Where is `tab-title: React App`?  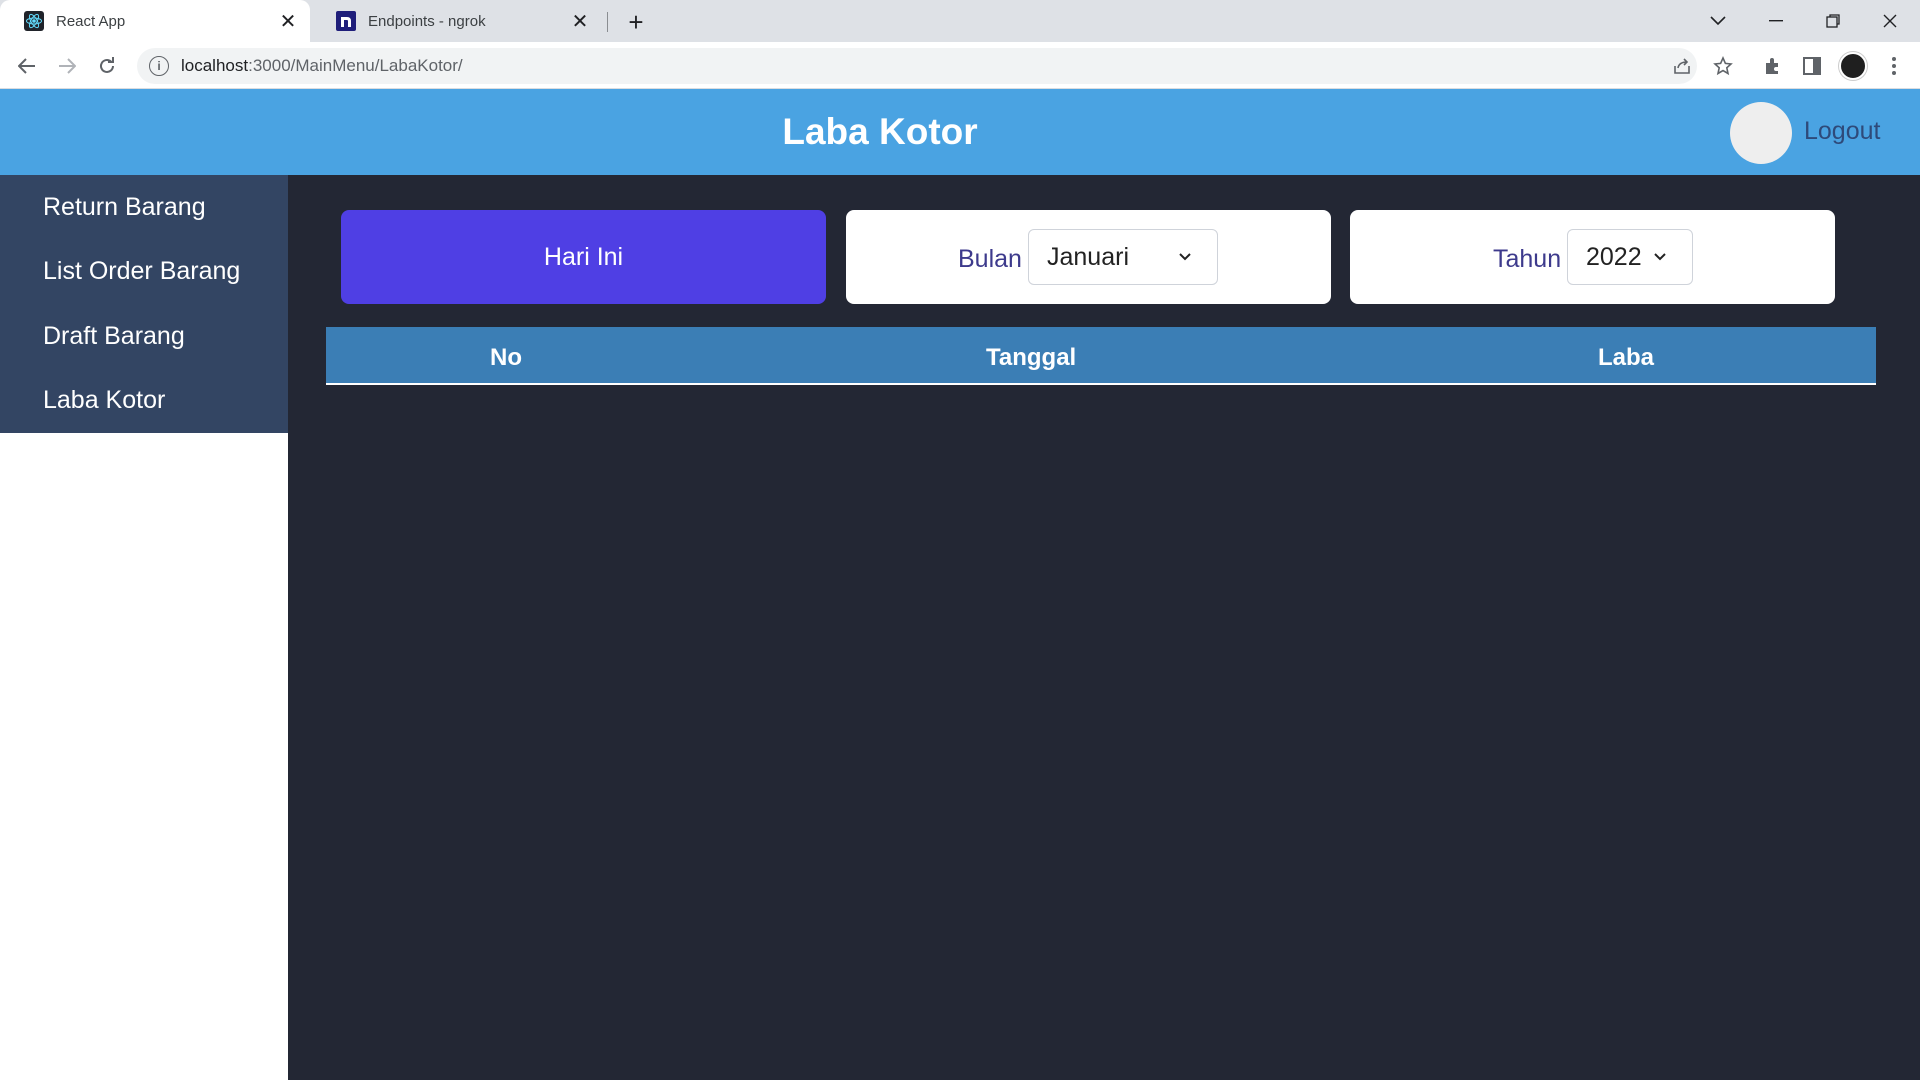 tab-title: React App is located at coordinates (91, 21).